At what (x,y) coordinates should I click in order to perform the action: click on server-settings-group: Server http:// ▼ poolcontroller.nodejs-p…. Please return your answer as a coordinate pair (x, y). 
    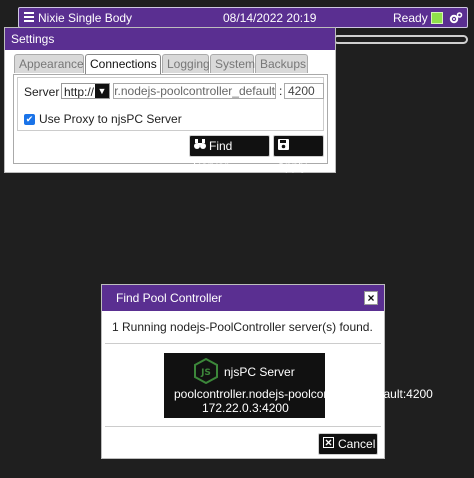
    Looking at the image, I should click on (170, 104).